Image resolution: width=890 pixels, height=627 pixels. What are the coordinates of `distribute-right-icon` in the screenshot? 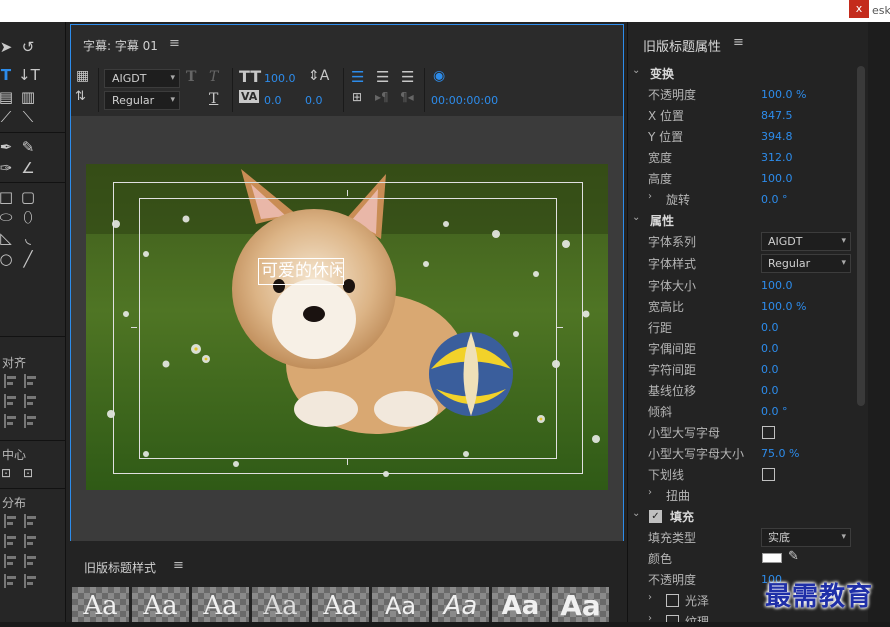 It's located at (11, 541).